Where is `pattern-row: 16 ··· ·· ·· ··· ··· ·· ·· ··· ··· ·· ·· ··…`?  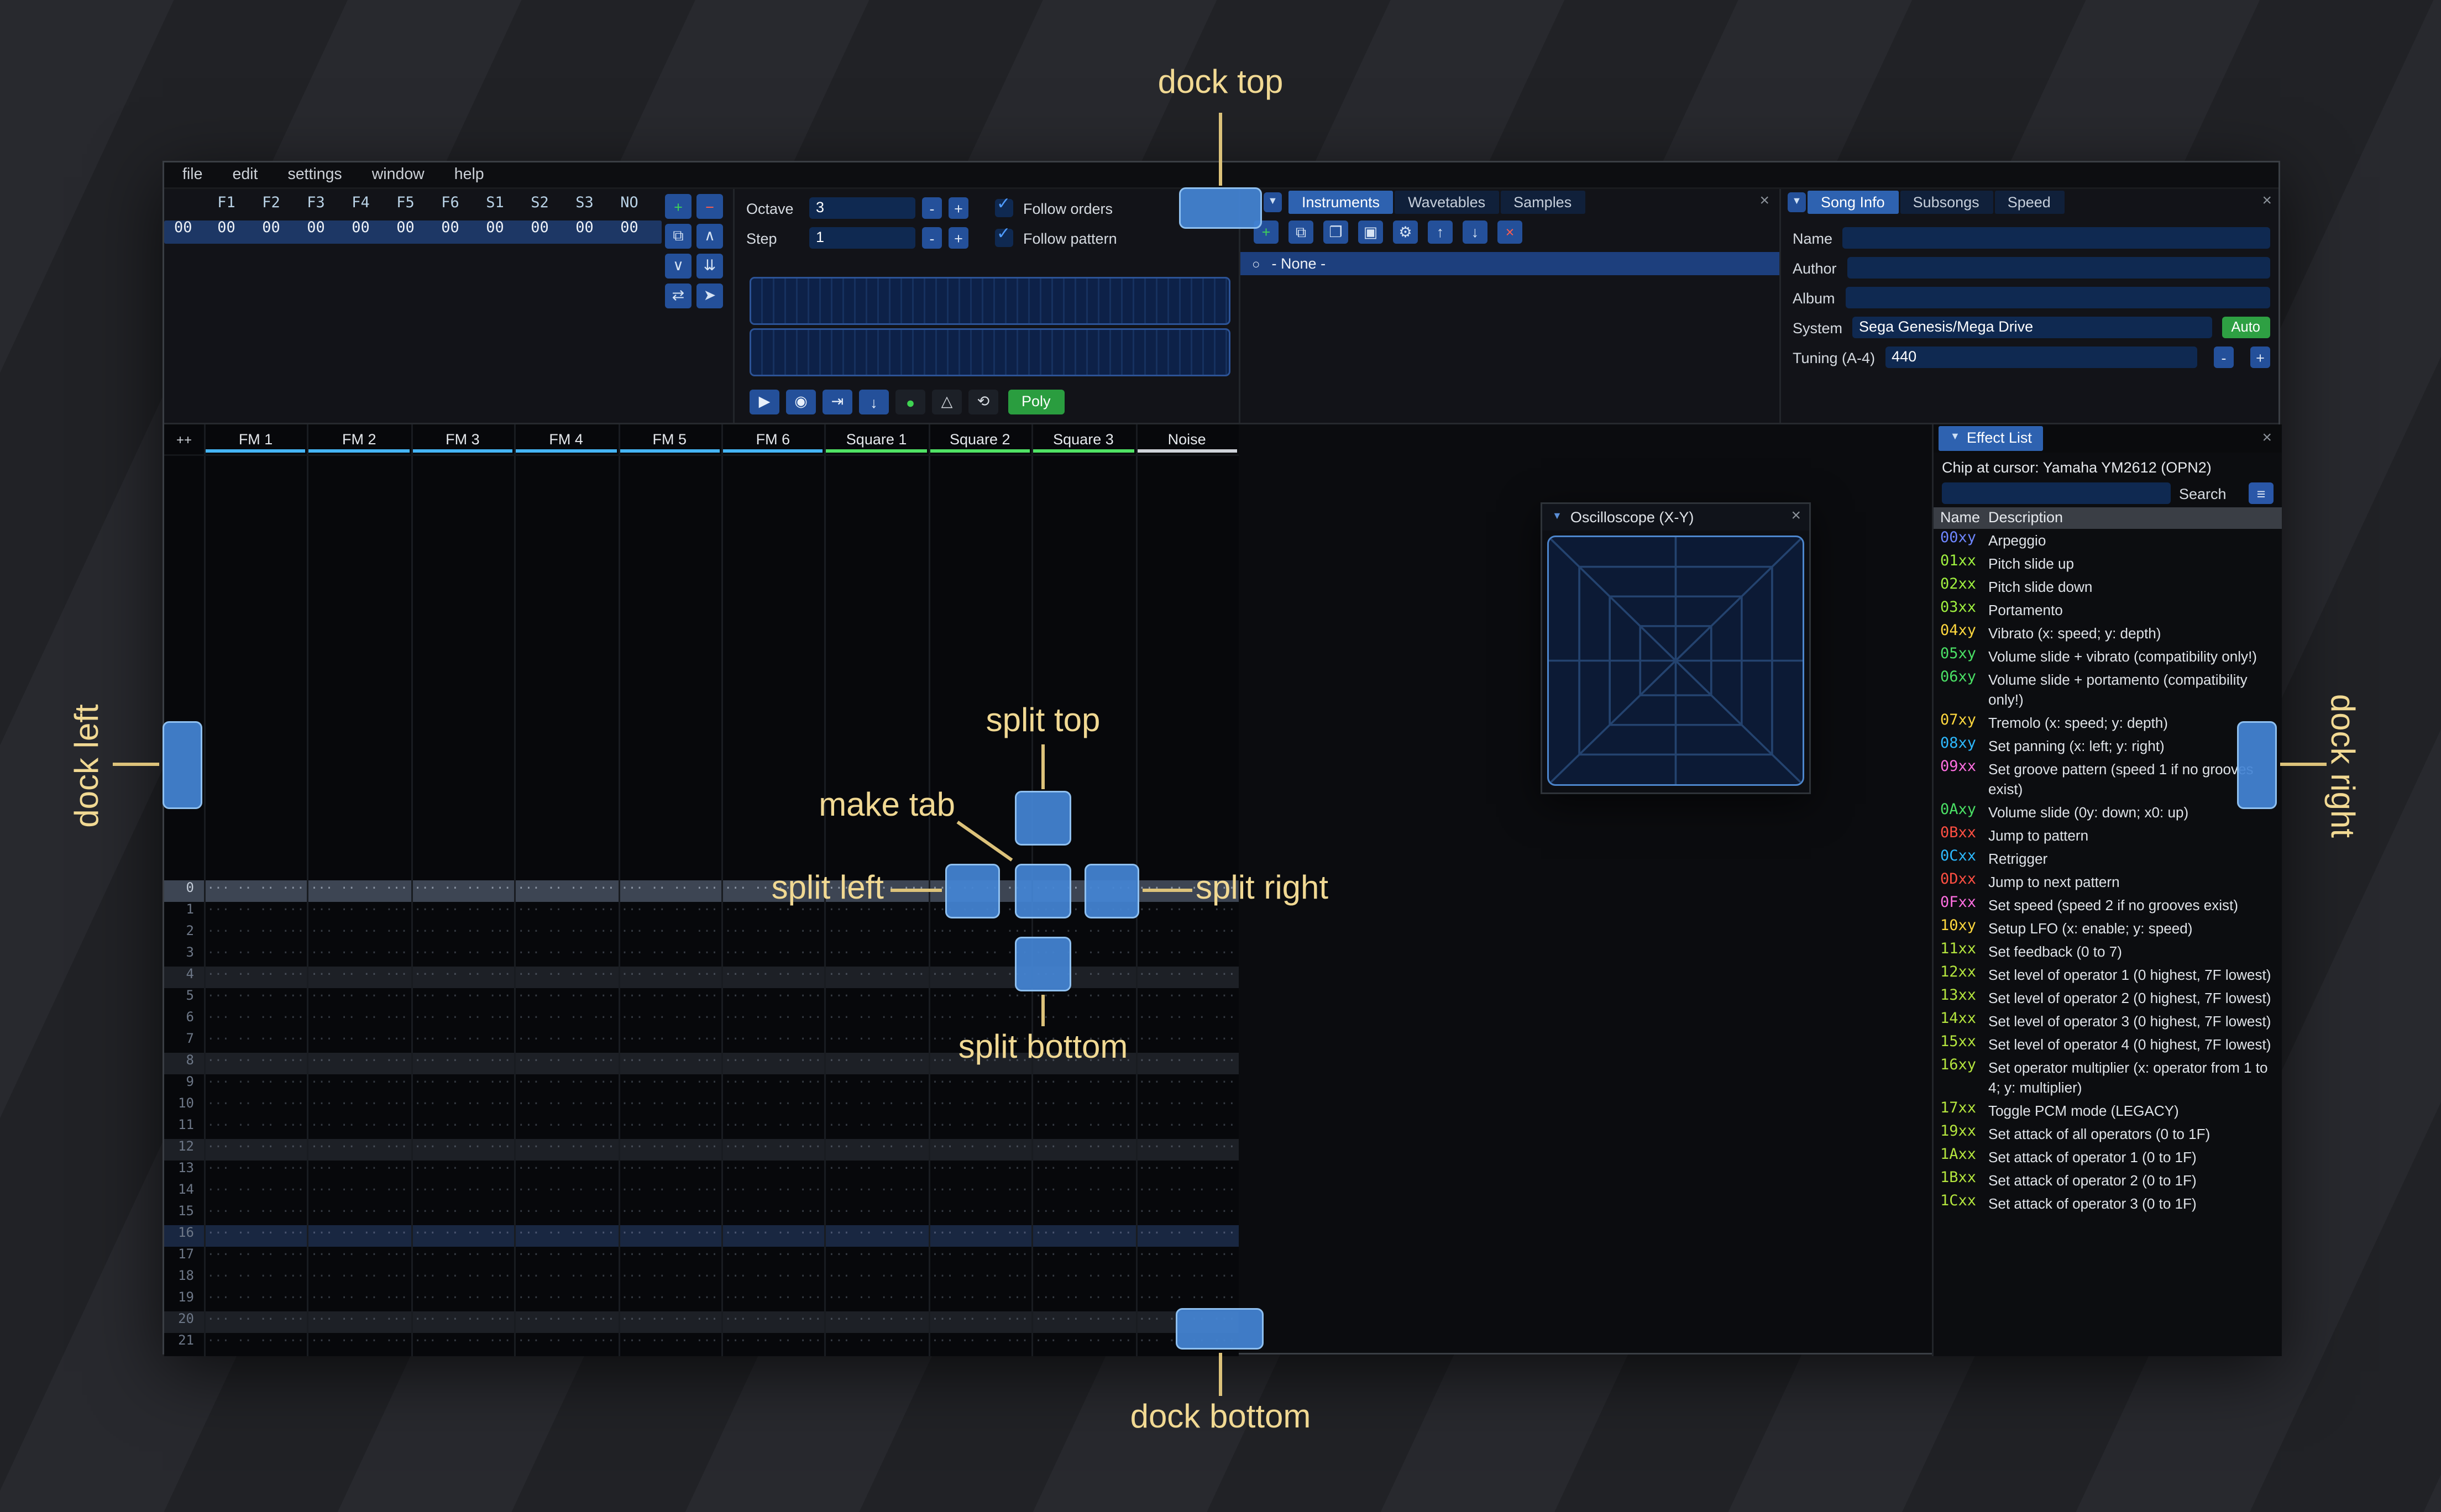
pattern-row: 16 ··· ·· ·· ··· ··· ·· ·· ··· ··· ·· ·· ··… is located at coordinates (701, 1236).